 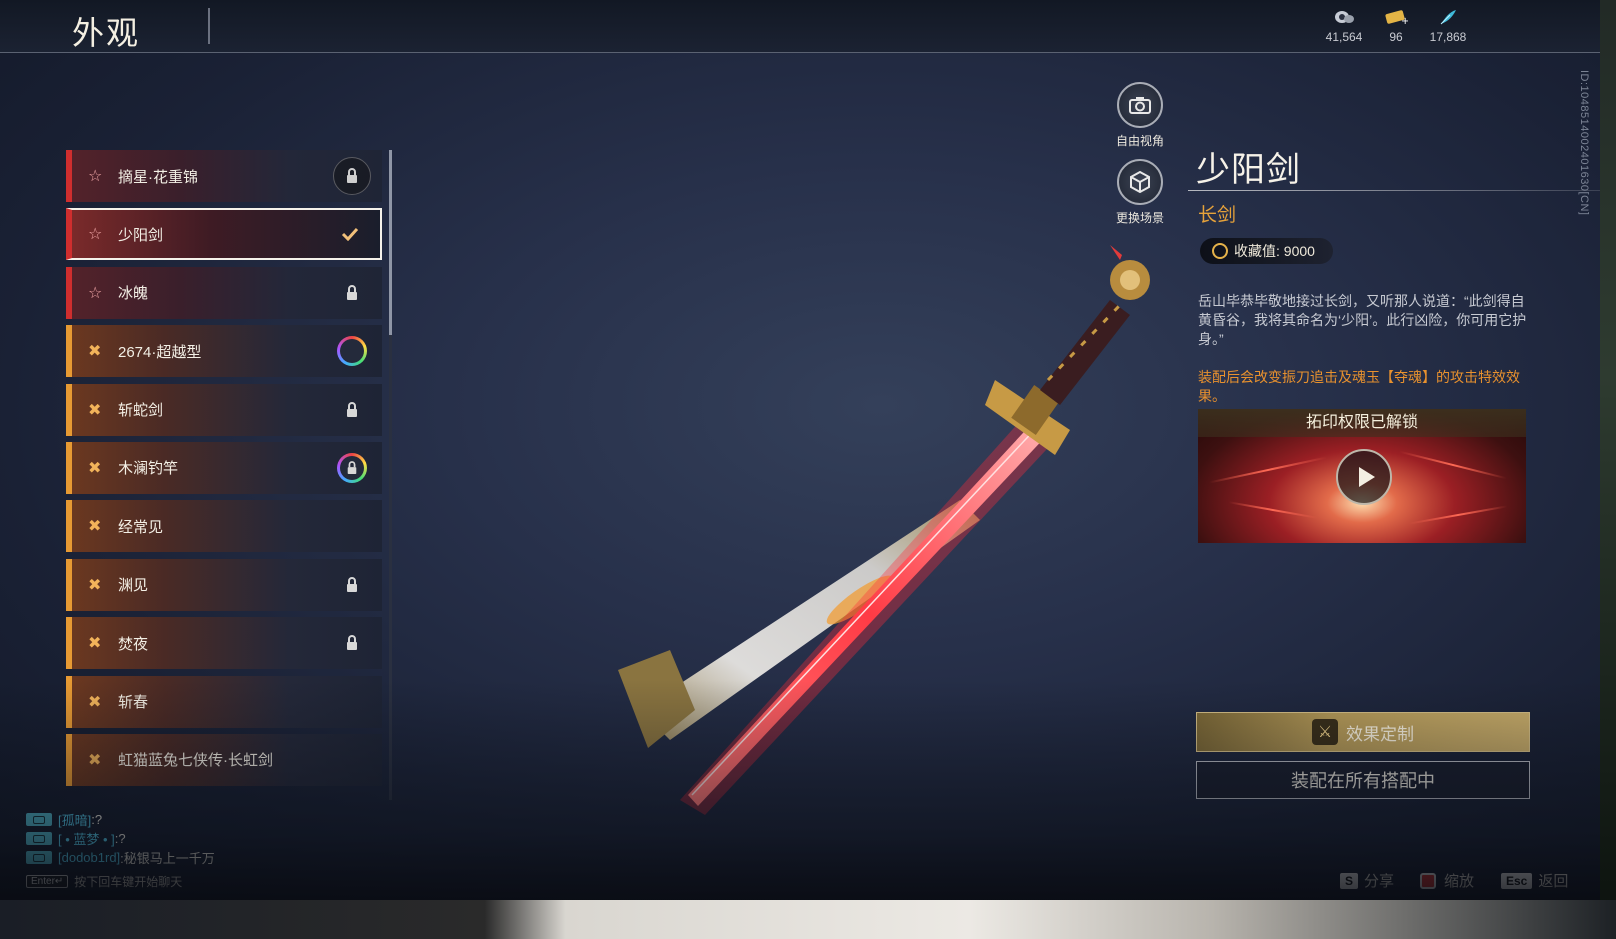 I want to click on video-title: 拓印权限已解锁, so click(x=1362, y=423).